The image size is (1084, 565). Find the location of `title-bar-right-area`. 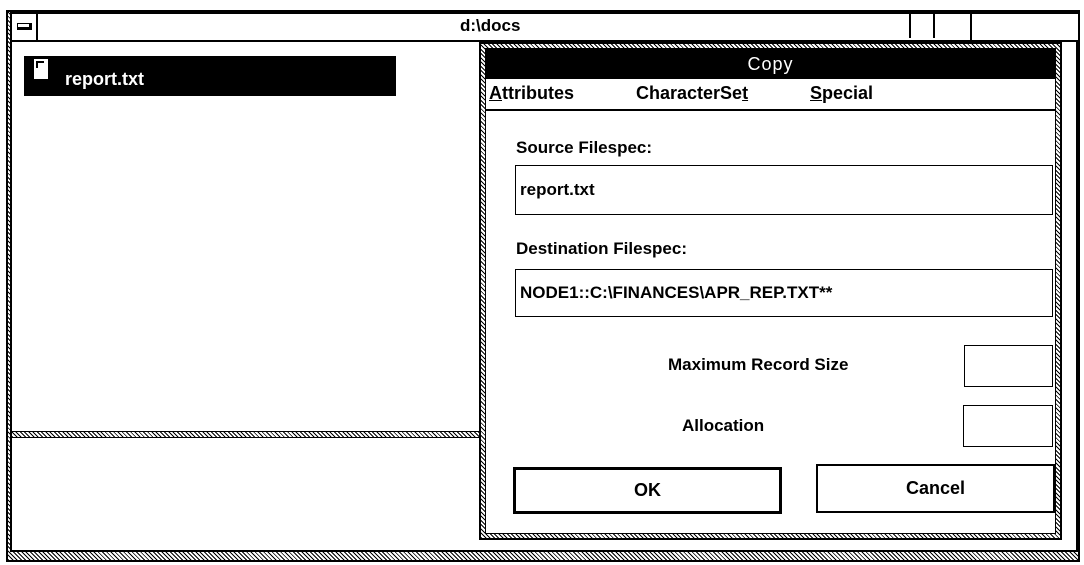

title-bar-right-area is located at coordinates (1024, 27).